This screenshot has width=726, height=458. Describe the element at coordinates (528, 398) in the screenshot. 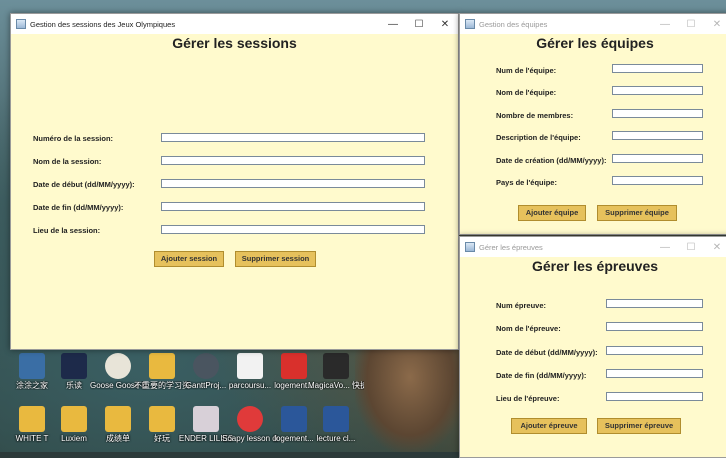

I see `field-label: Lieu de l'épreuve:` at that location.